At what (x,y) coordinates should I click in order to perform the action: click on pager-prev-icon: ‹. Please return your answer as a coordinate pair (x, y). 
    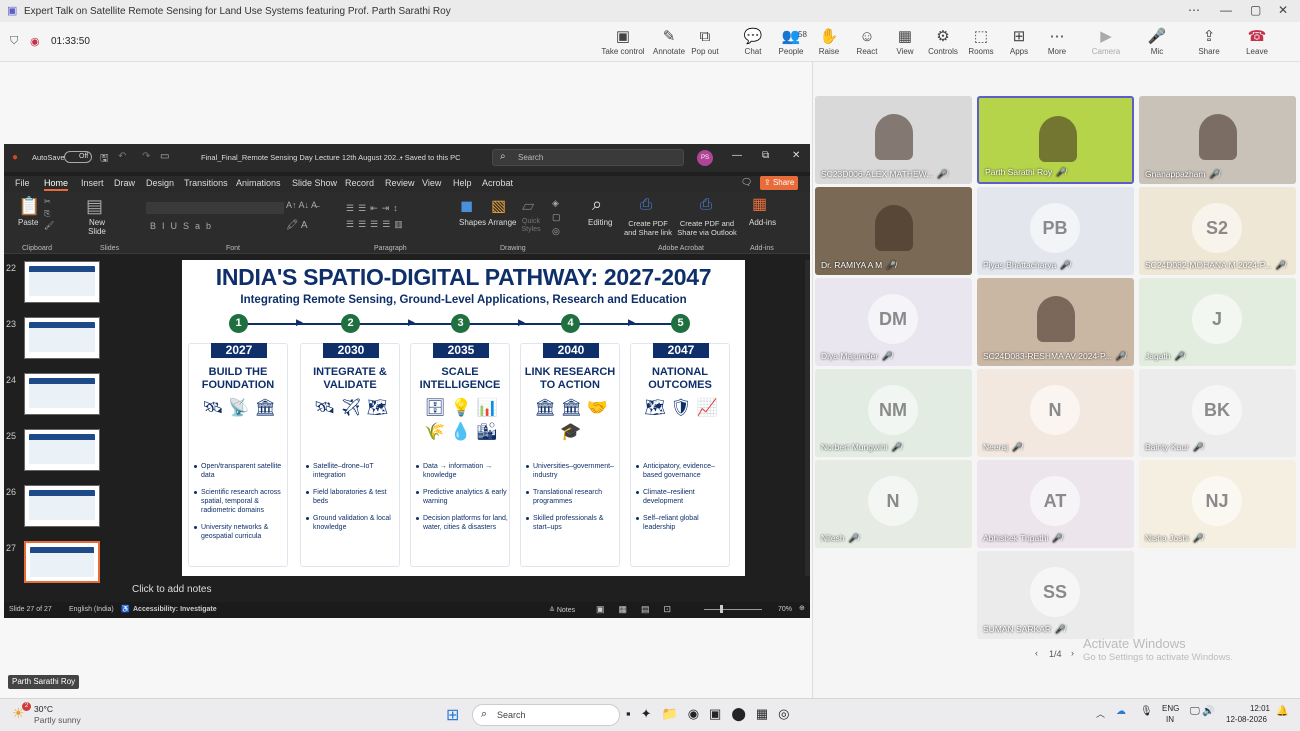
    Looking at the image, I should click on (1036, 653).